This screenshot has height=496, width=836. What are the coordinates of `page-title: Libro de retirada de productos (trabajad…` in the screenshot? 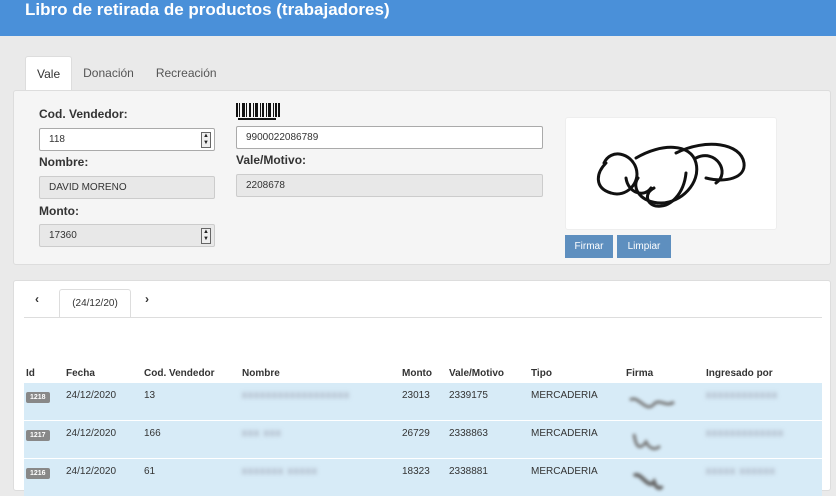 It's located at (207, 9).